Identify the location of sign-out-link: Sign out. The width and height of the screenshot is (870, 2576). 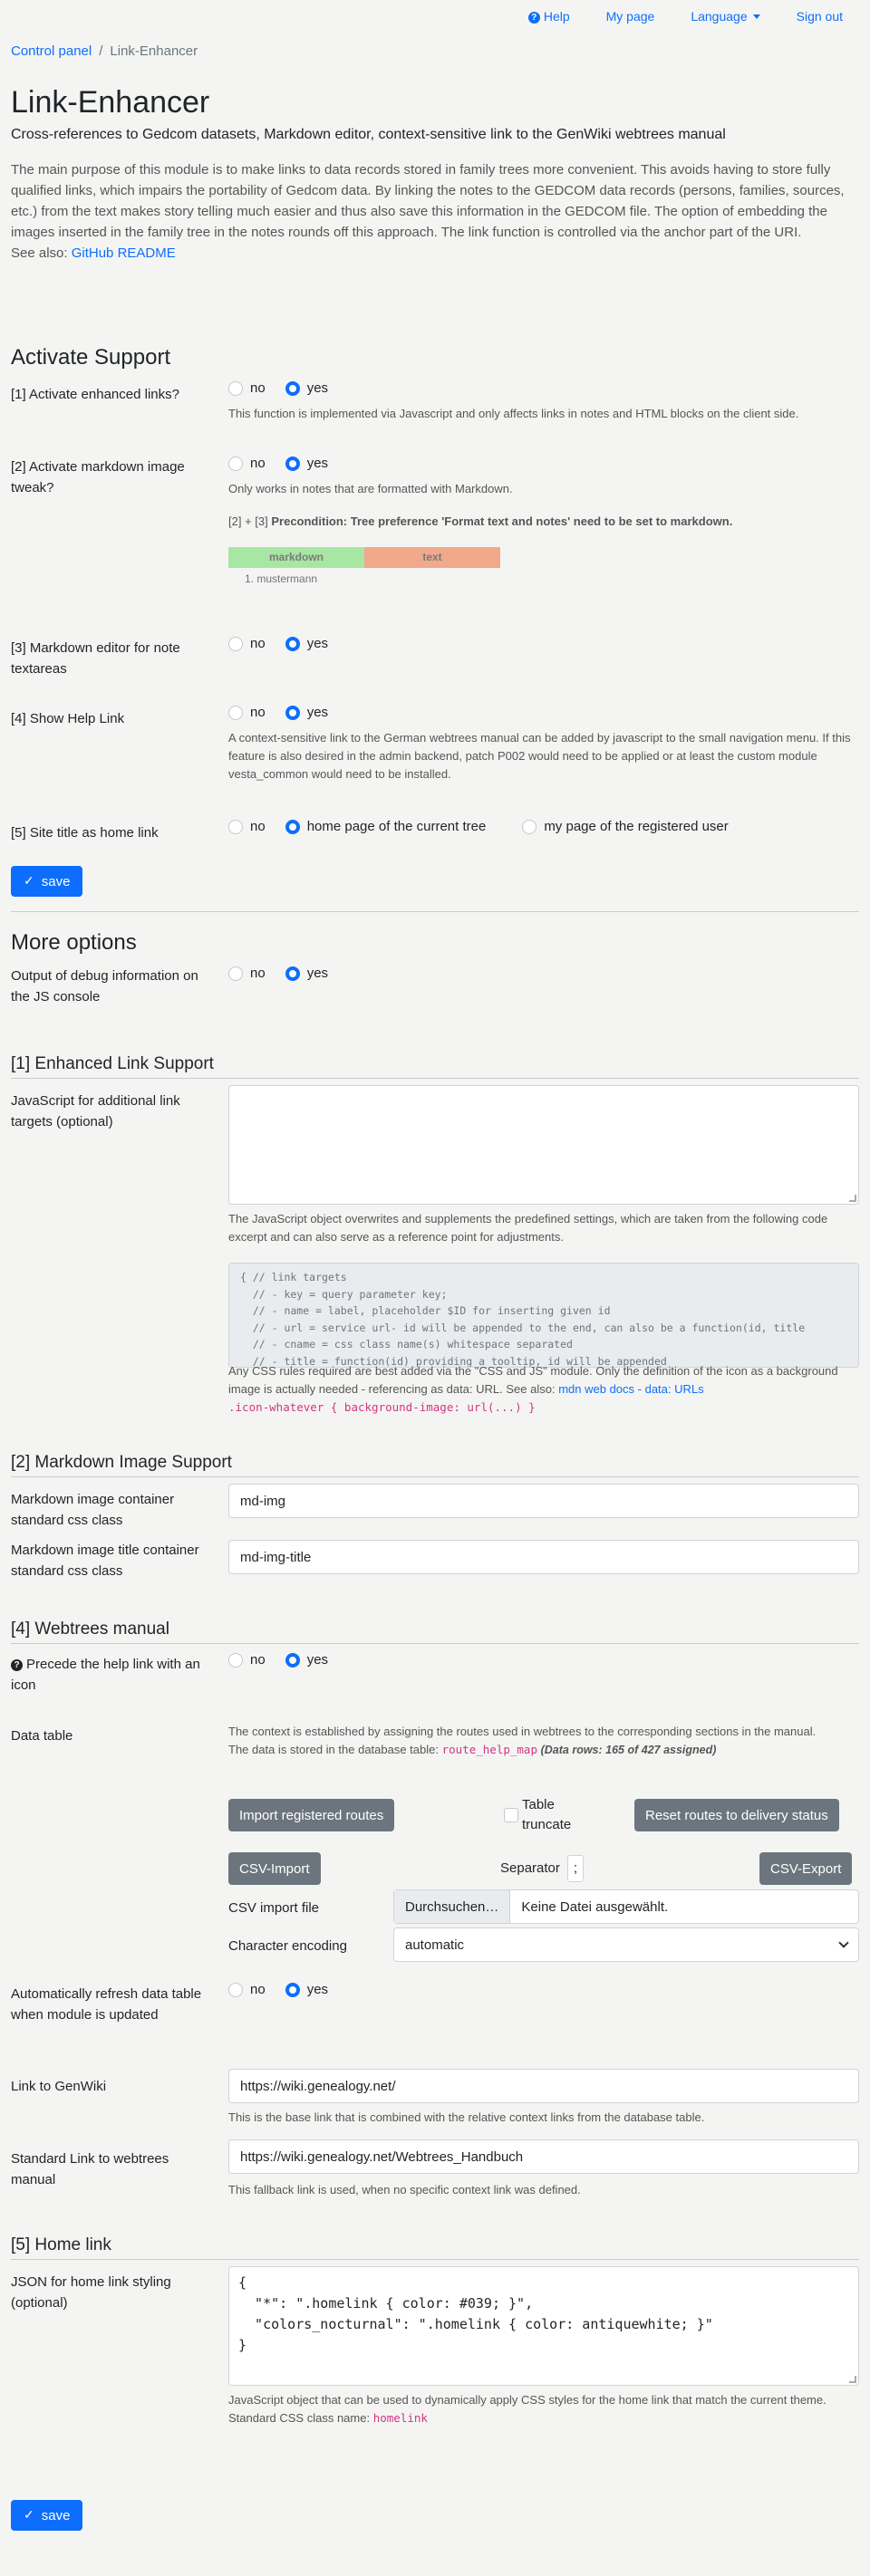
(820, 17).